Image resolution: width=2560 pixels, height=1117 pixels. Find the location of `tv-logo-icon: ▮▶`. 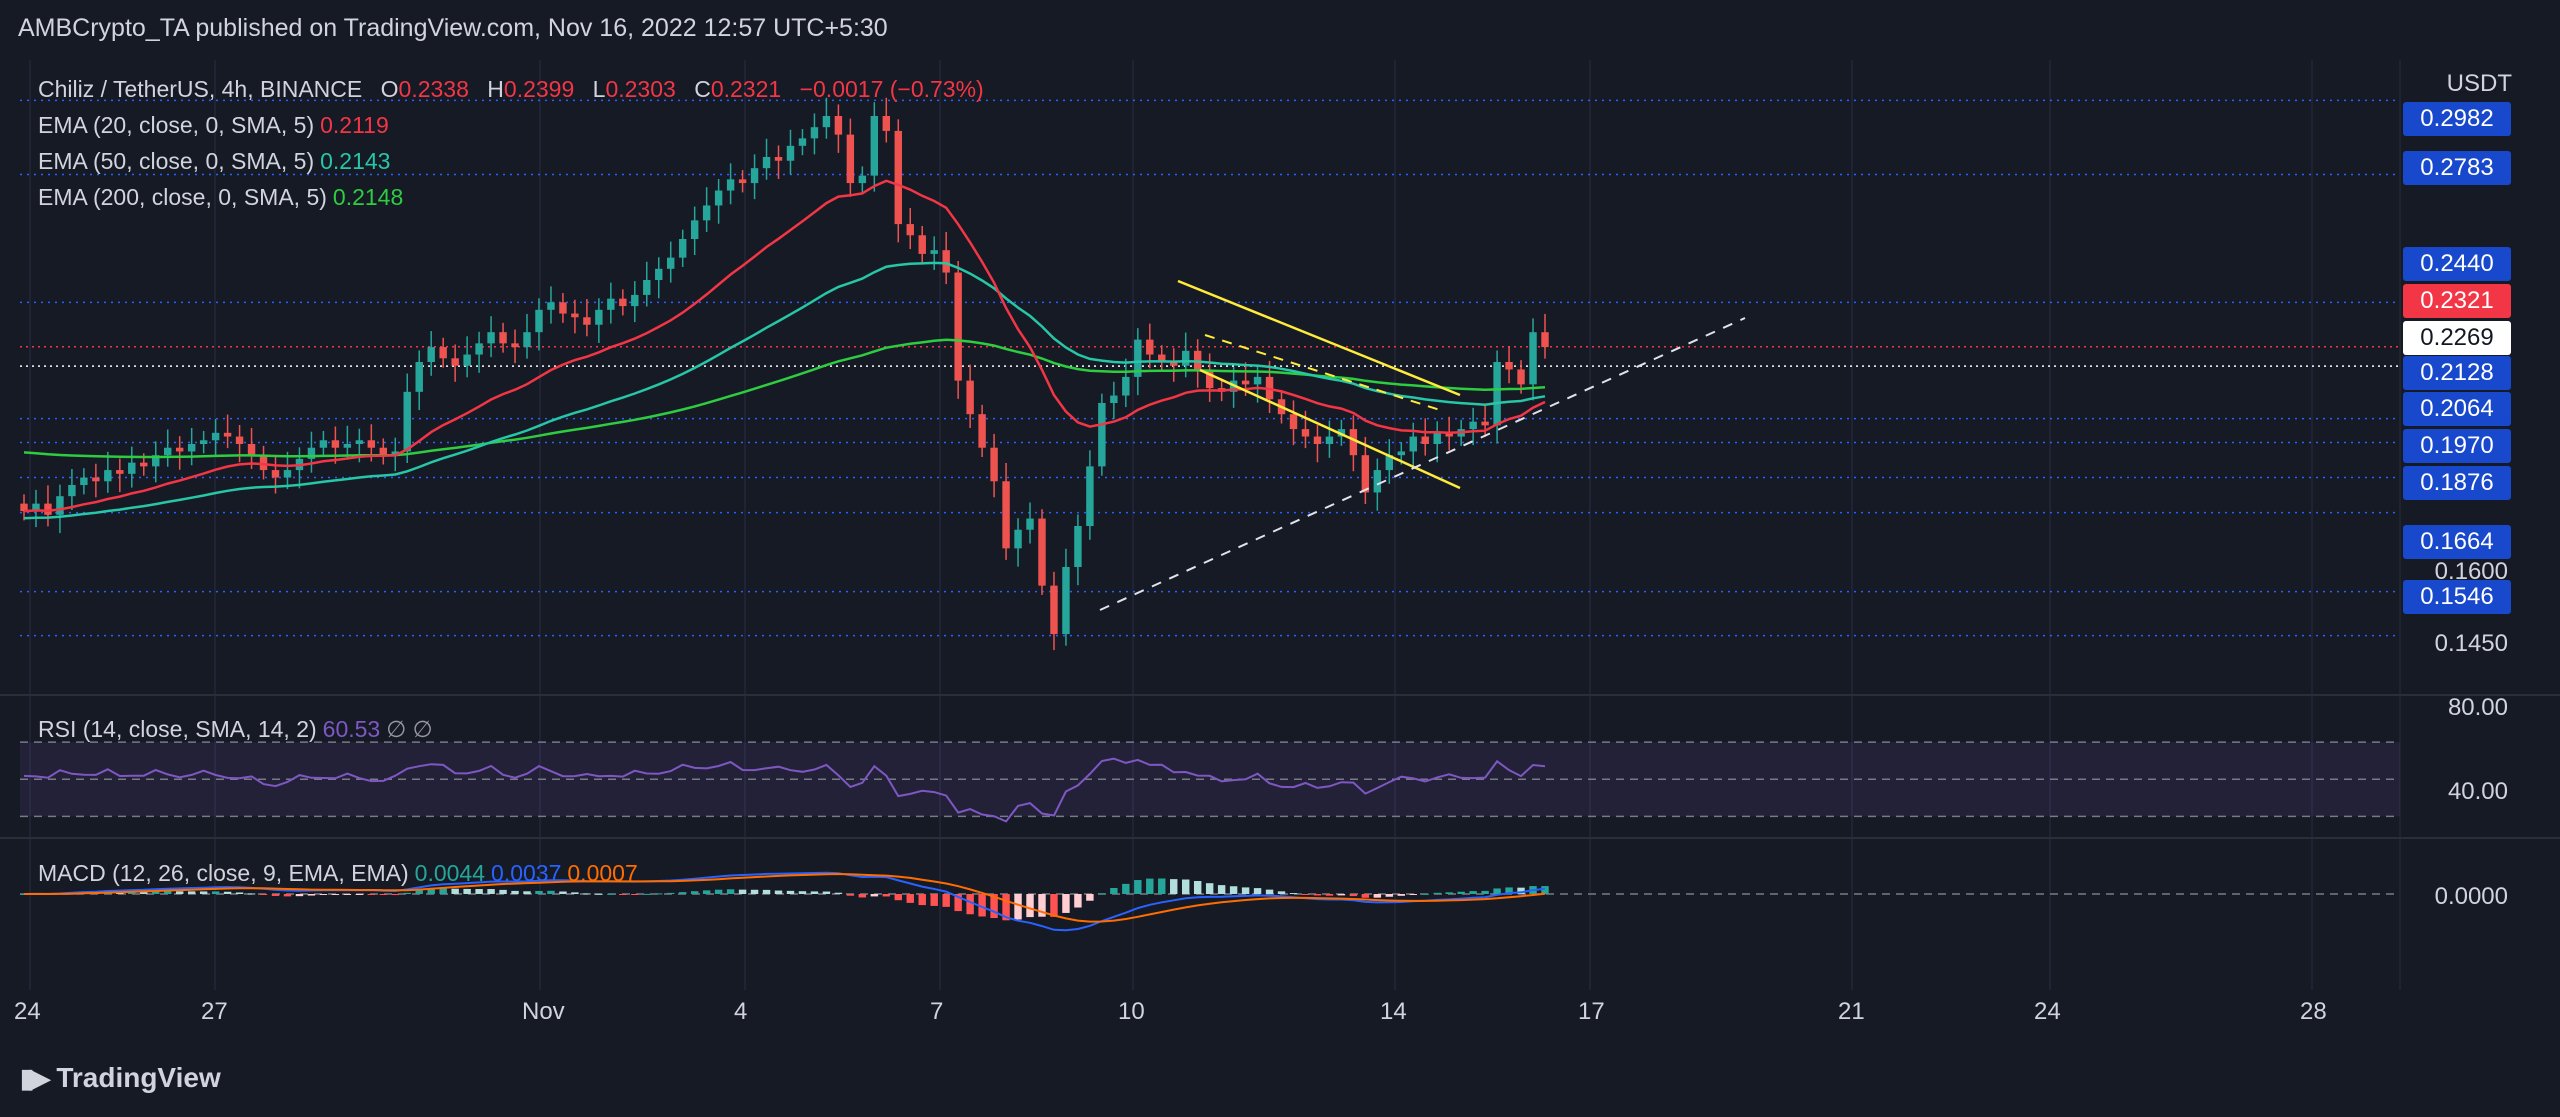

tv-logo-icon: ▮▶ is located at coordinates (35, 1078).